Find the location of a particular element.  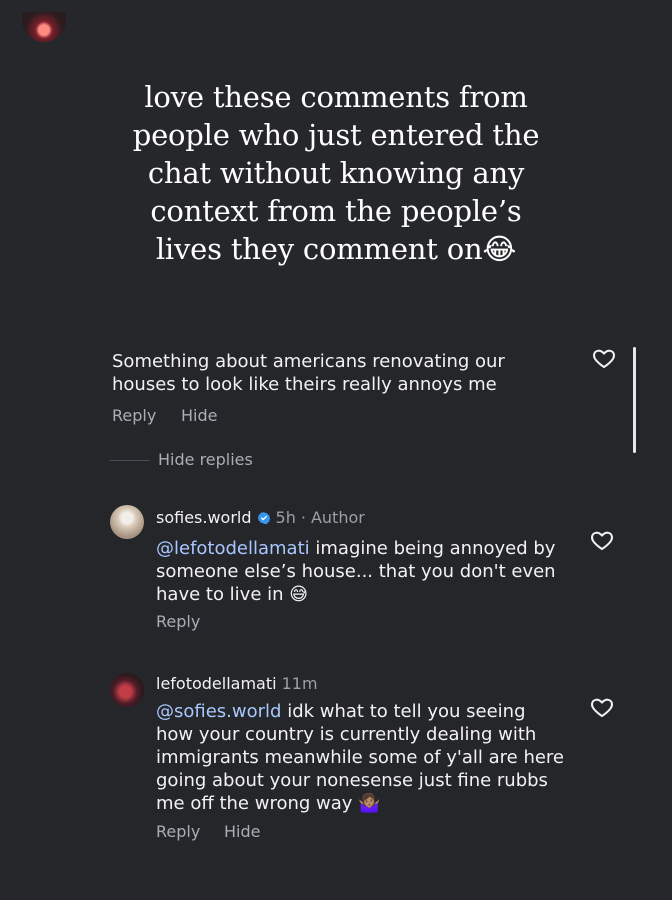

reply-meta: sofies.world 5h · Author is located at coordinates (260, 518).